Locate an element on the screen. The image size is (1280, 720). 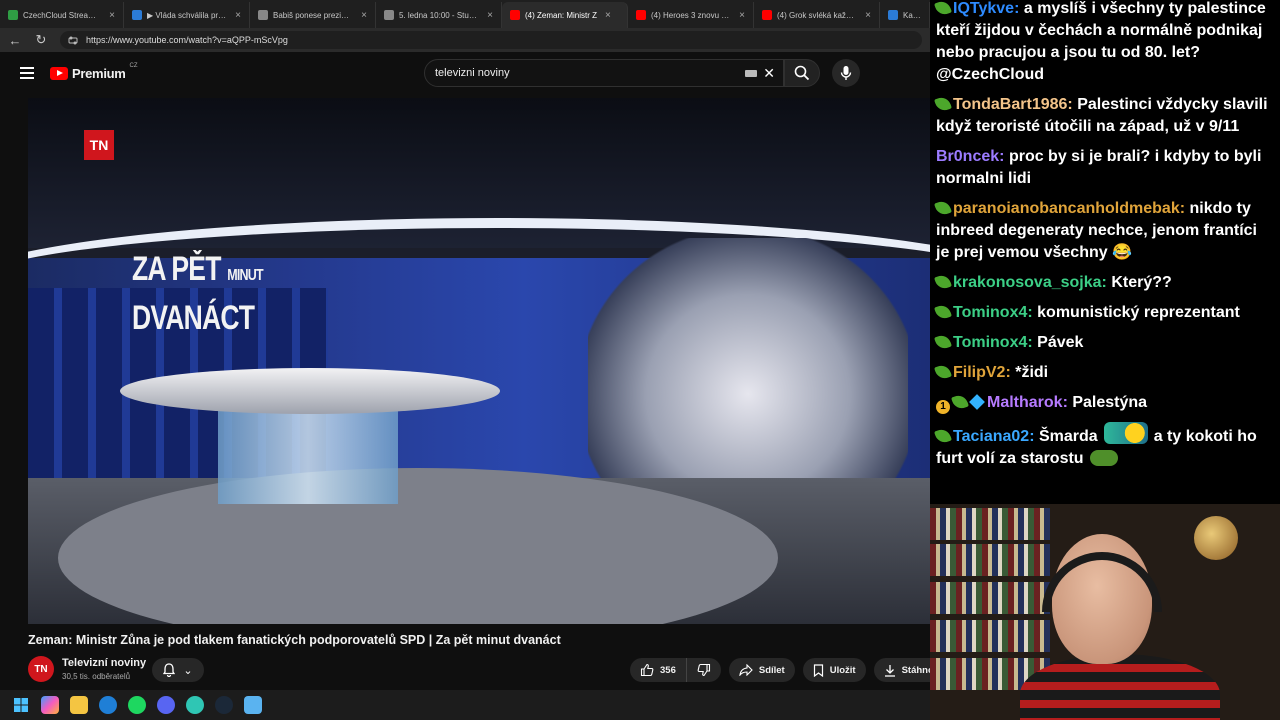
chat-username: IQTykve is located at coordinates (983, 8).